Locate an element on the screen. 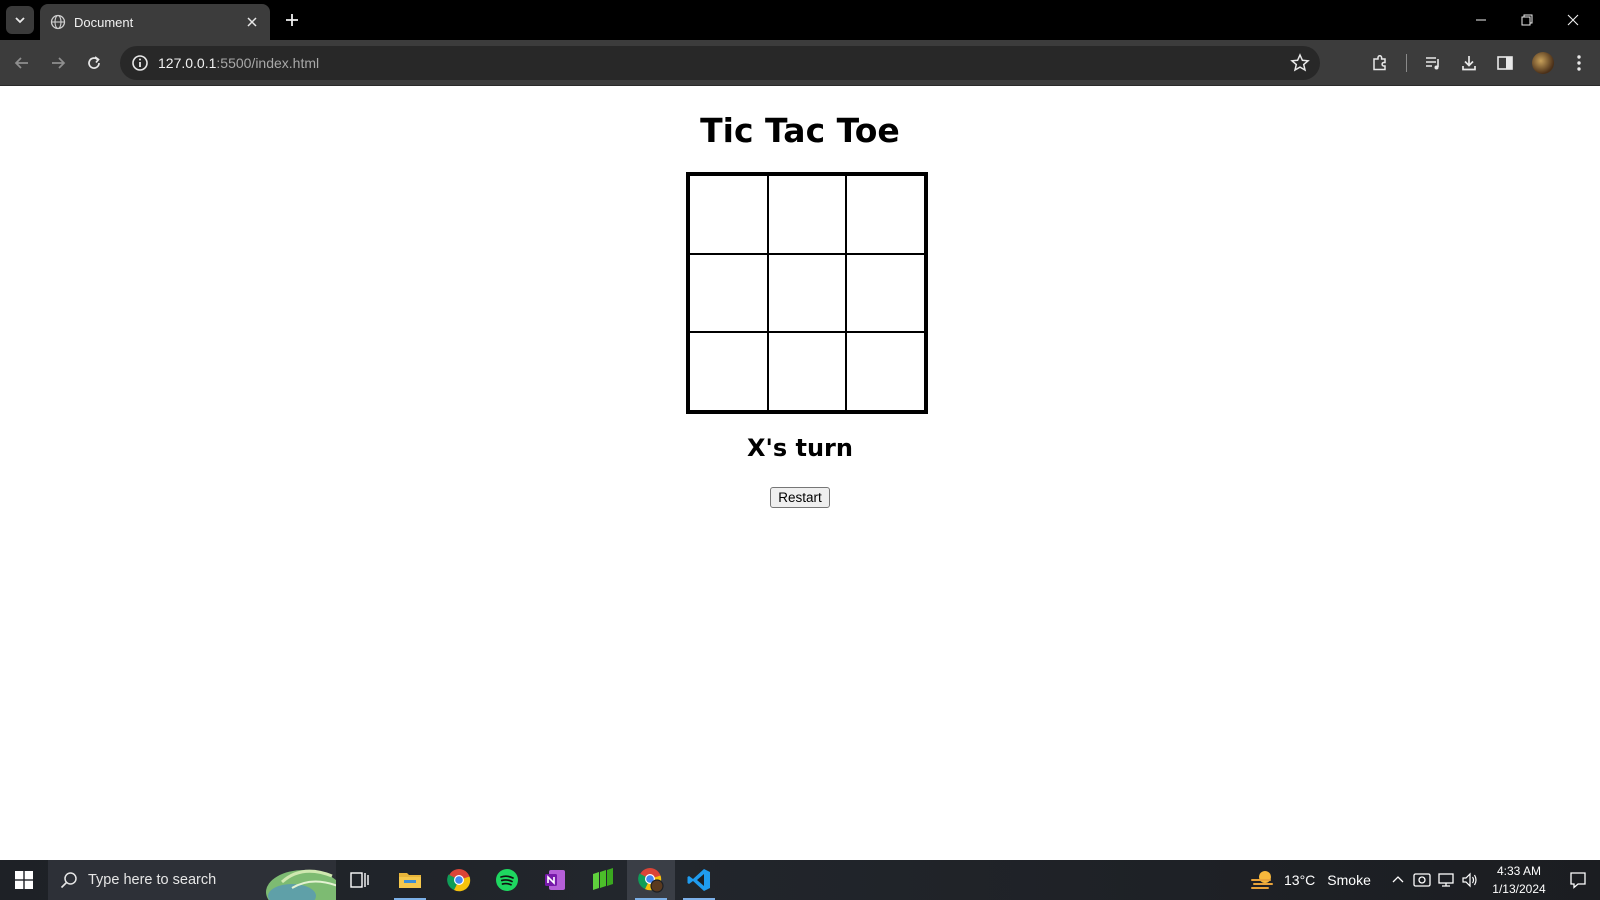 Image resolution: width=1600 pixels, height=900 pixels. tray-app-icon is located at coordinates (1422, 880).